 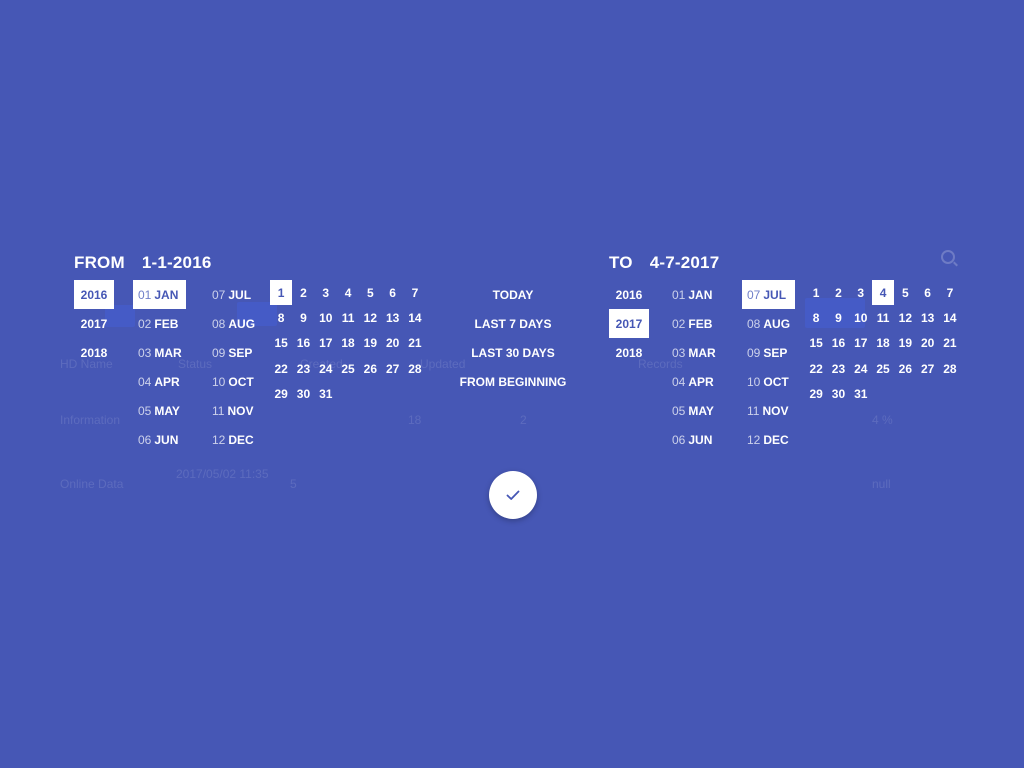 I want to click on to-month-option: 09 SEP, so click(x=768, y=352).